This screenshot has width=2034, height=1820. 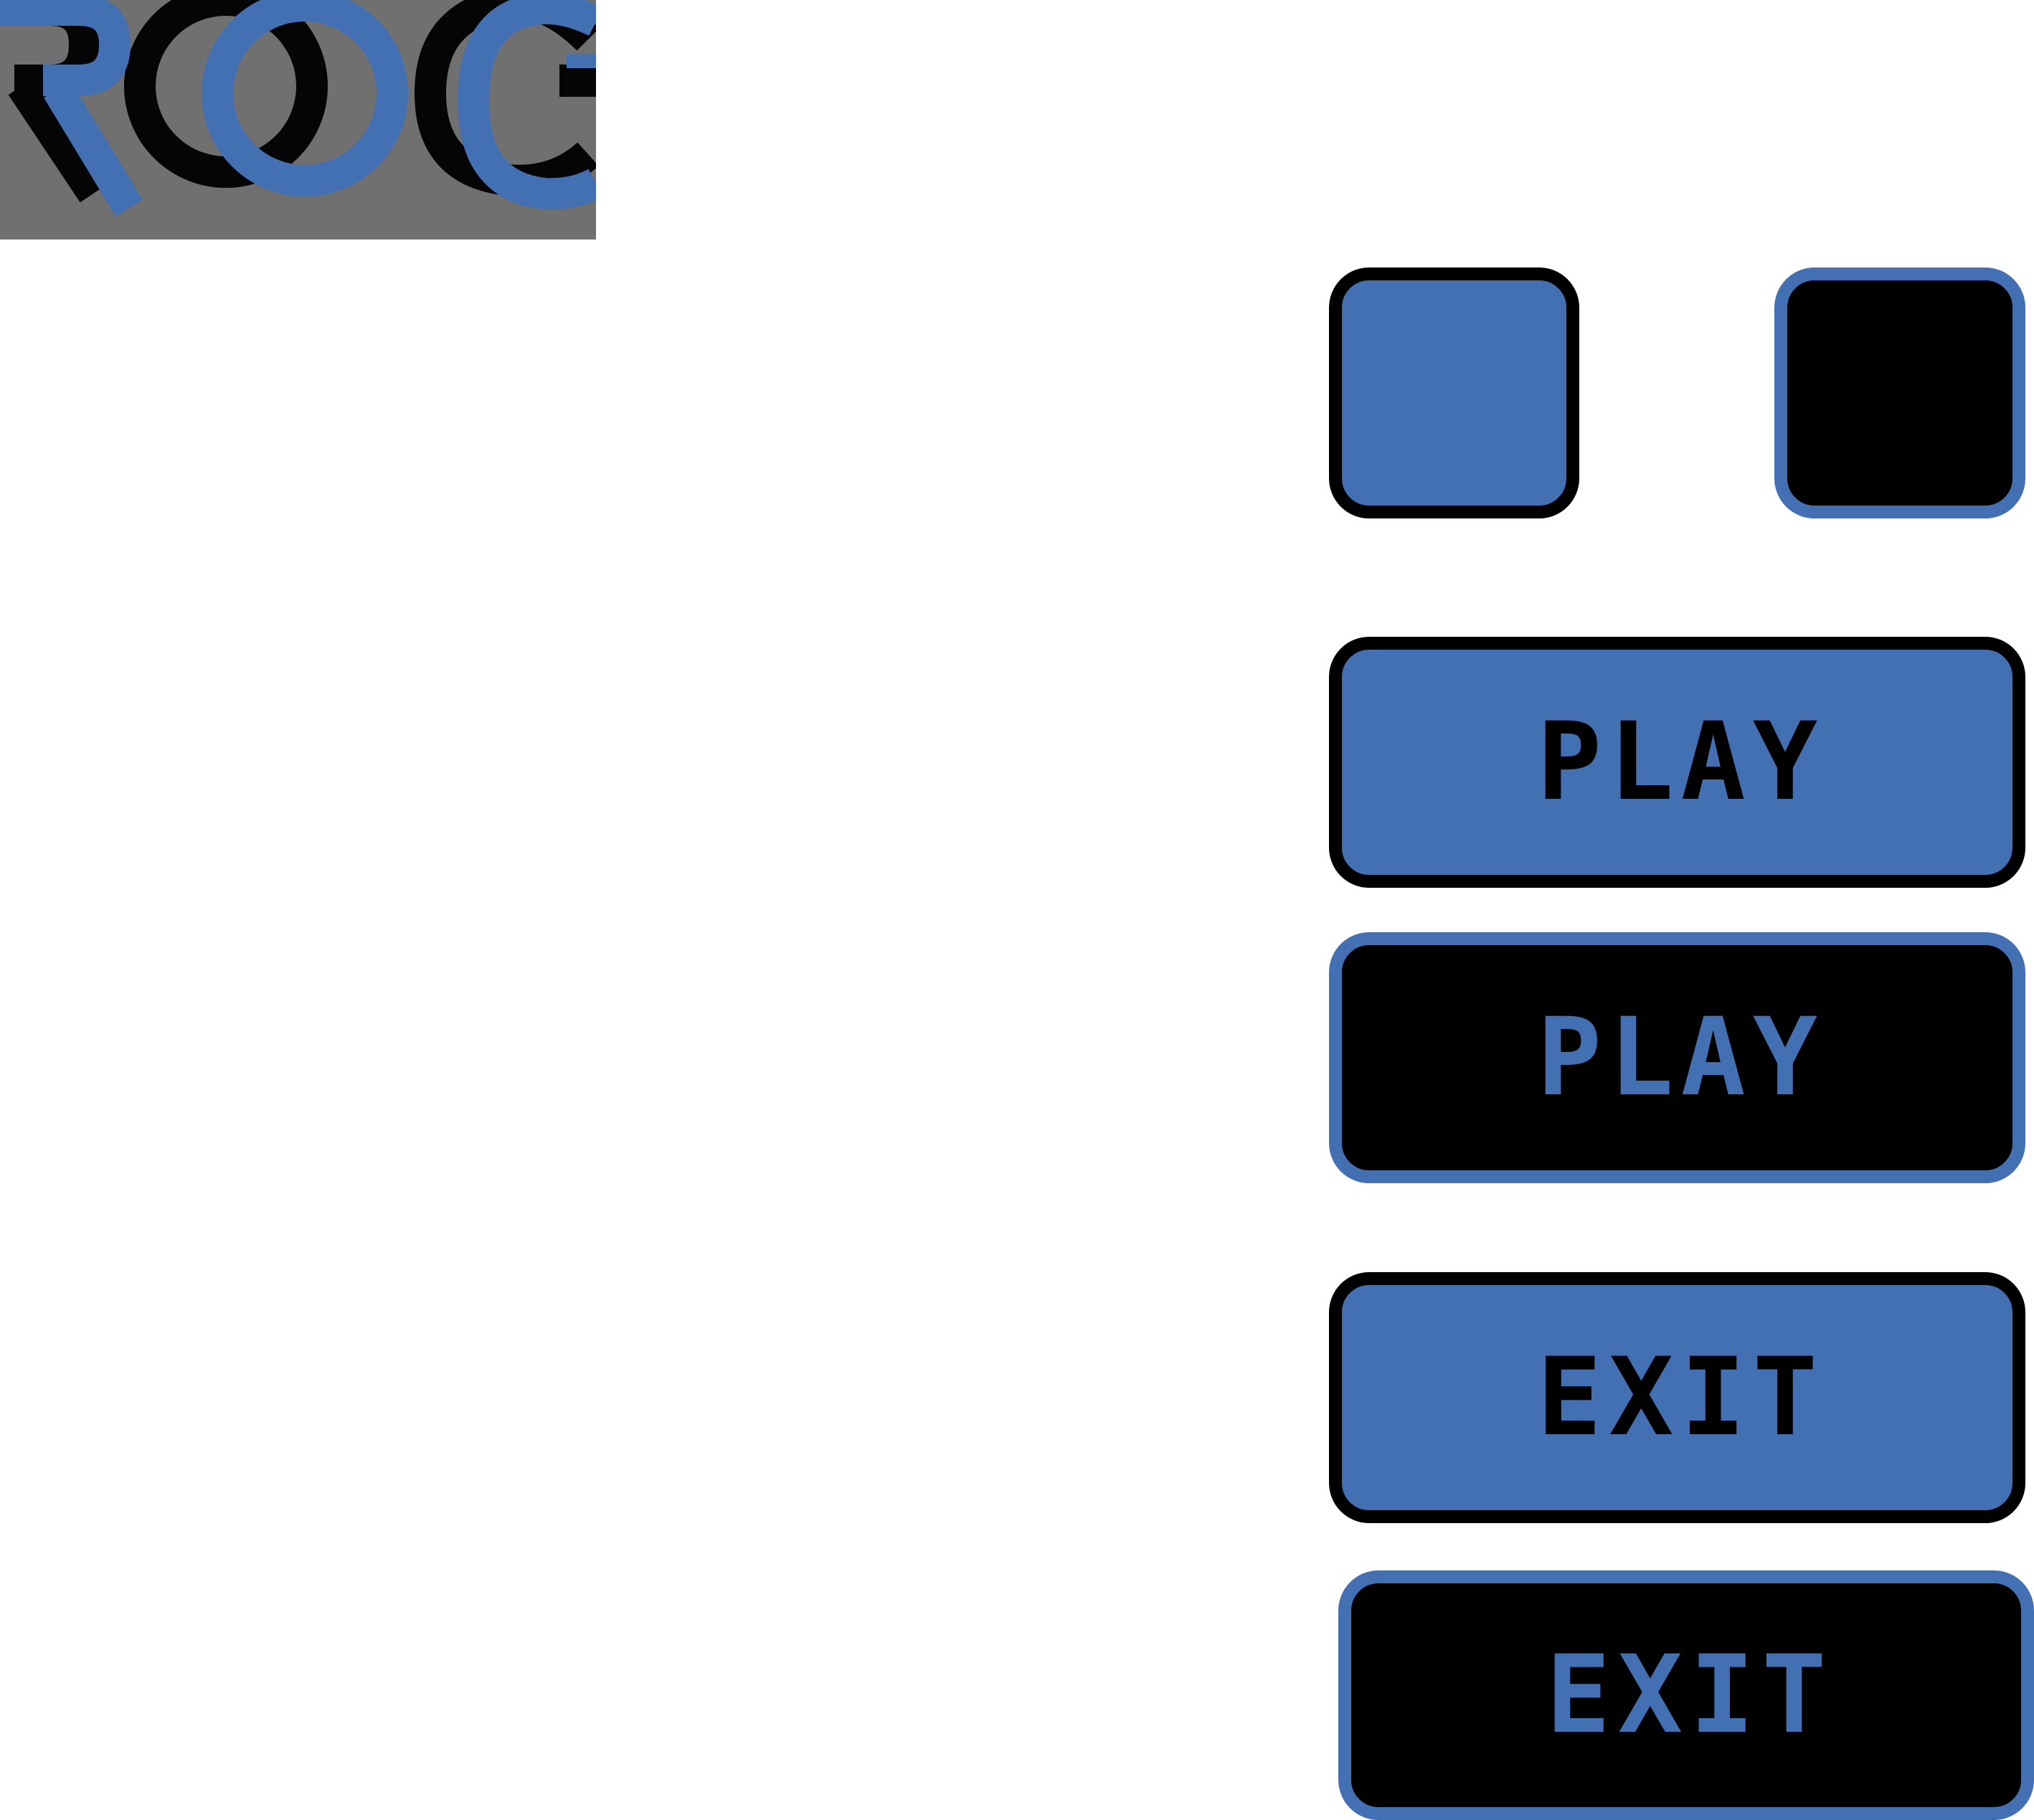 I want to click on square-button-normal, so click(x=1454, y=392).